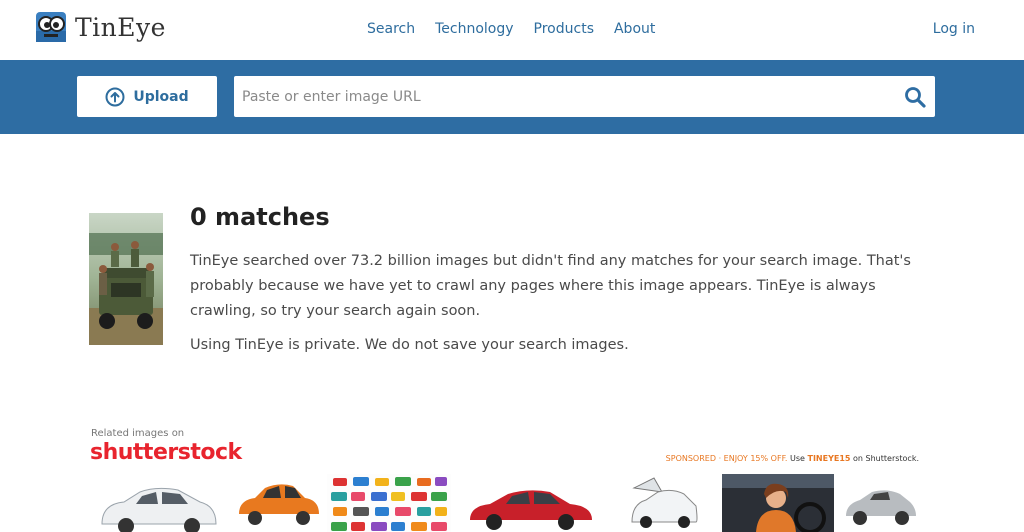 The width and height of the screenshot is (1024, 532). Describe the element at coordinates (564, 29) in the screenshot. I see `nav-products: Products` at that location.